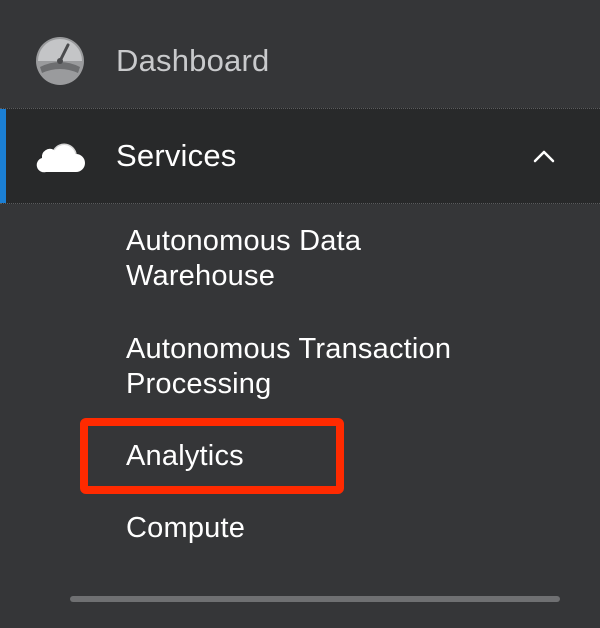  Describe the element at coordinates (176, 155) in the screenshot. I see `sidebar-item-label: Services` at that location.